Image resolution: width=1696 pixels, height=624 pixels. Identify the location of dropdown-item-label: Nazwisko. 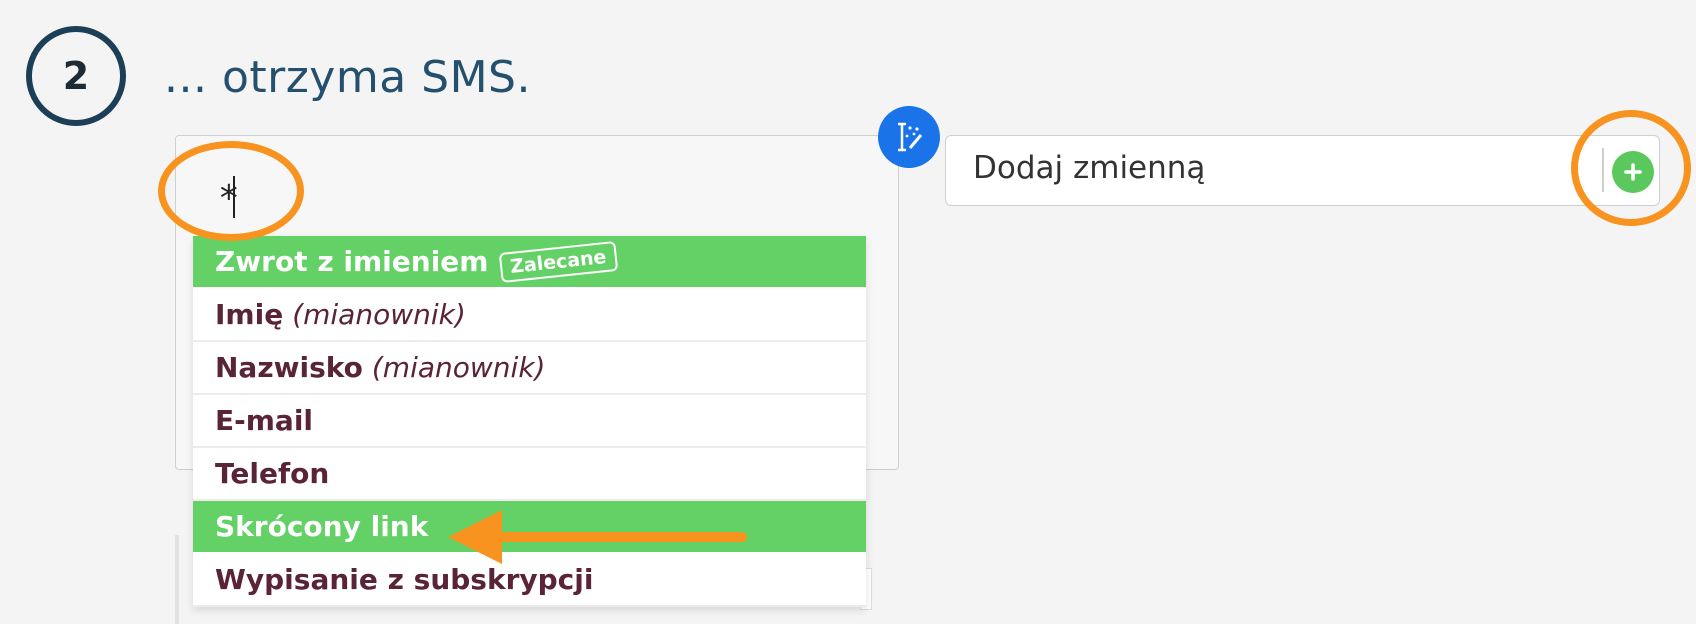
(289, 367).